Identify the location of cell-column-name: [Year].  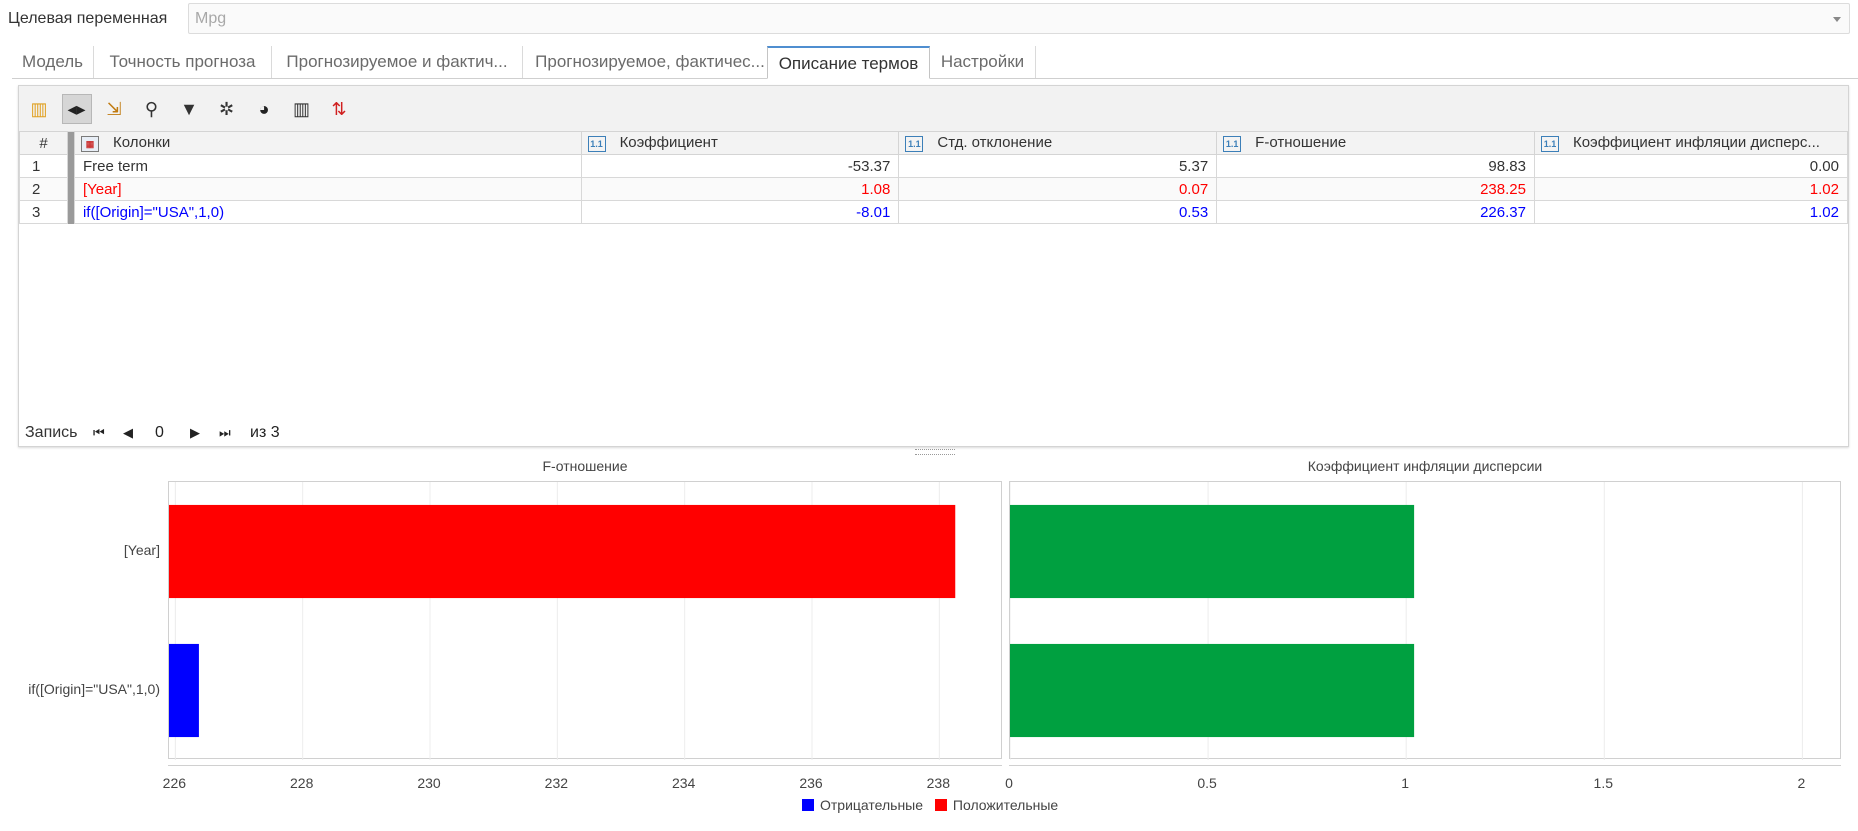
(327, 189).